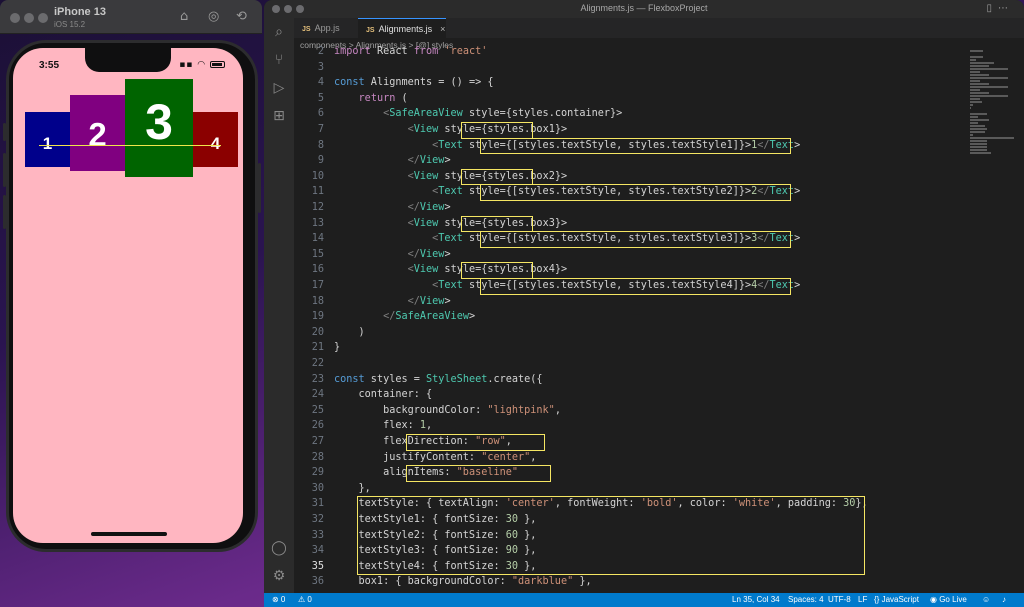 This screenshot has height=607, width=1024. Describe the element at coordinates (635, 239) in the screenshot. I see `highlight-box` at that location.